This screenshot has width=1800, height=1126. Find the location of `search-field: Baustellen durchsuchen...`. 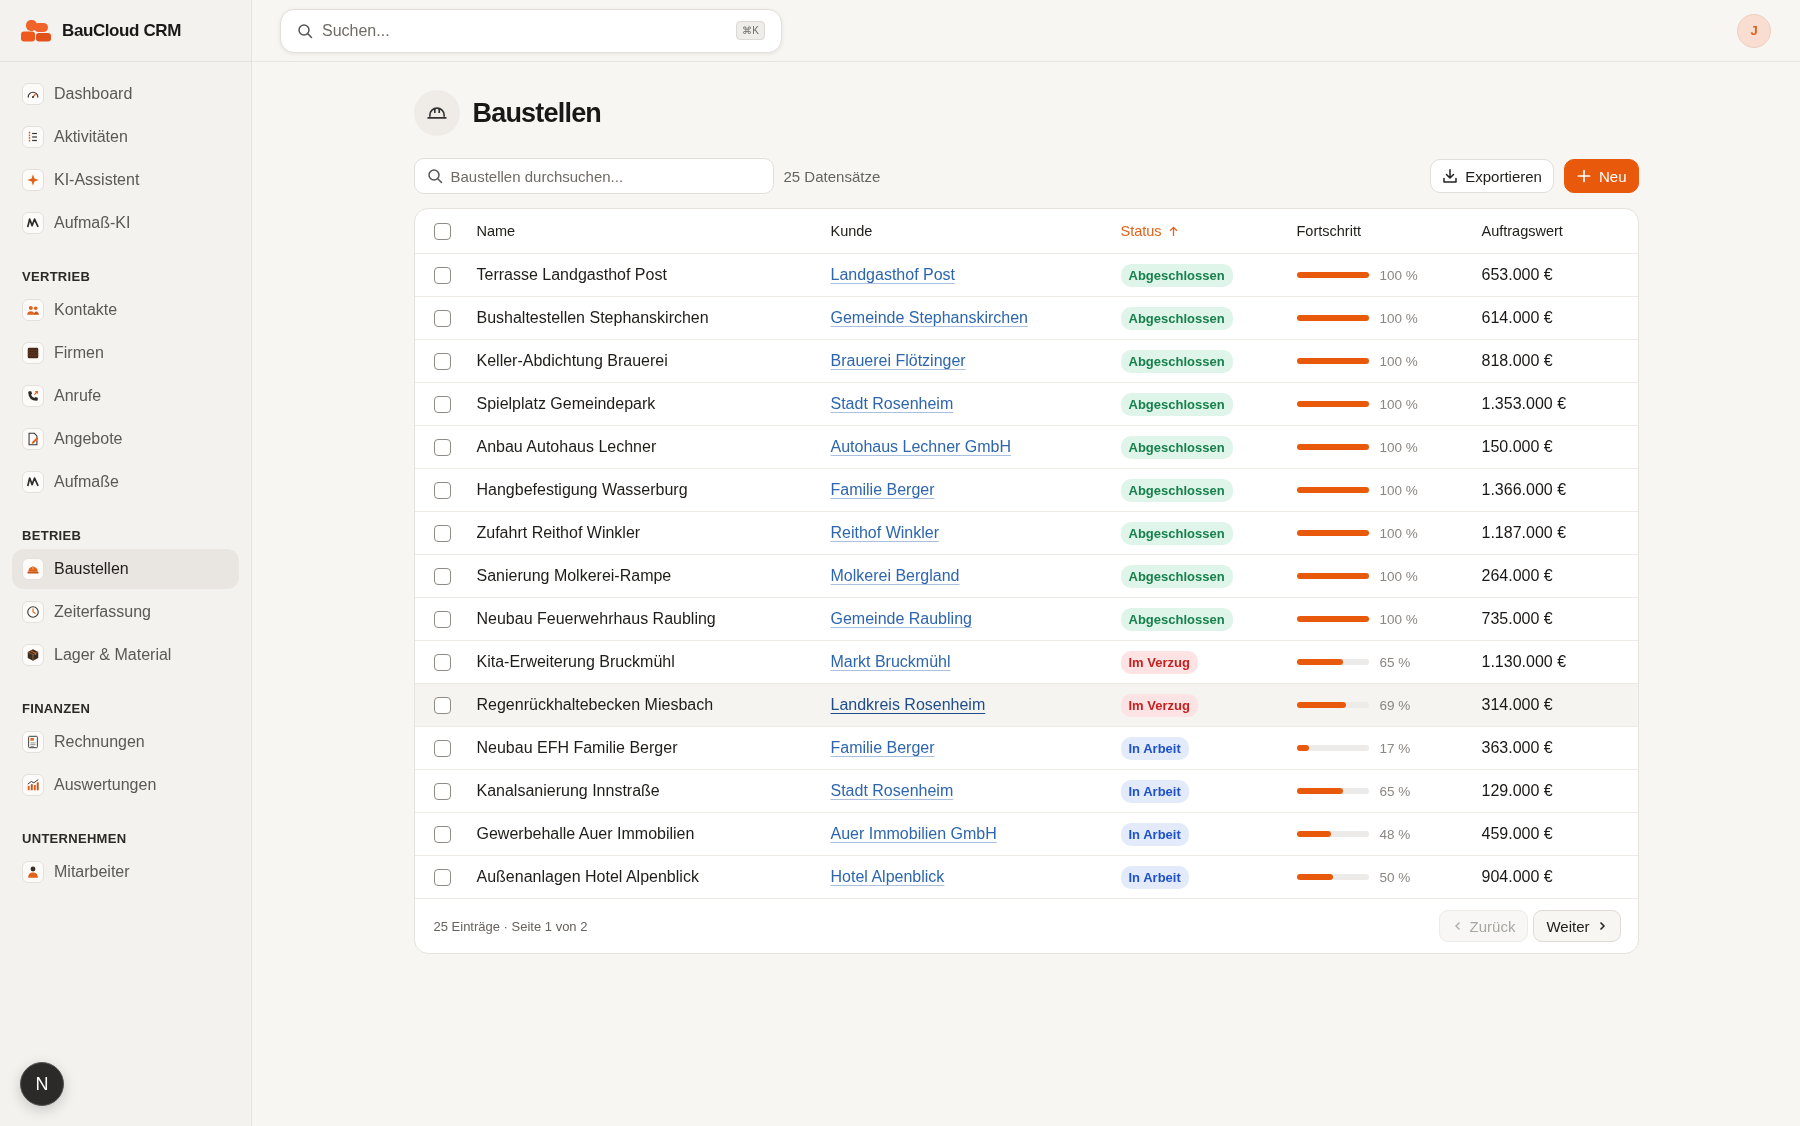

search-field: Baustellen durchsuchen... is located at coordinates (593, 176).